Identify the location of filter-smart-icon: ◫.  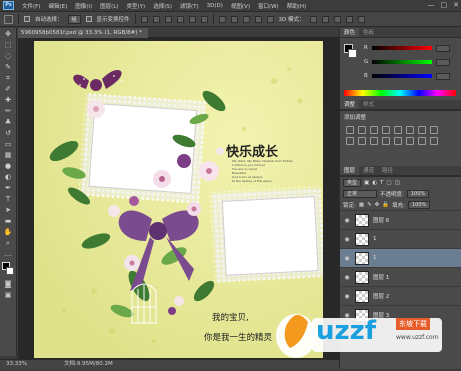
(397, 183).